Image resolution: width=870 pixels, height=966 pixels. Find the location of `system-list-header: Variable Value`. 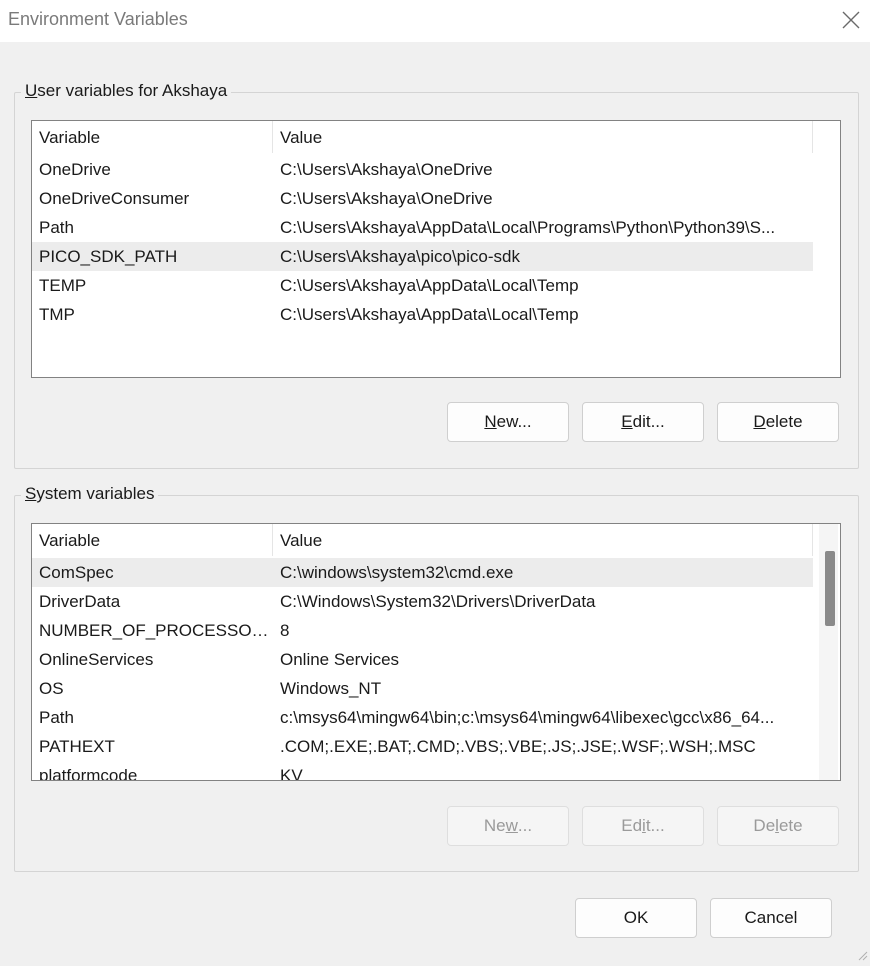

system-list-header: Variable Value is located at coordinates (436, 540).